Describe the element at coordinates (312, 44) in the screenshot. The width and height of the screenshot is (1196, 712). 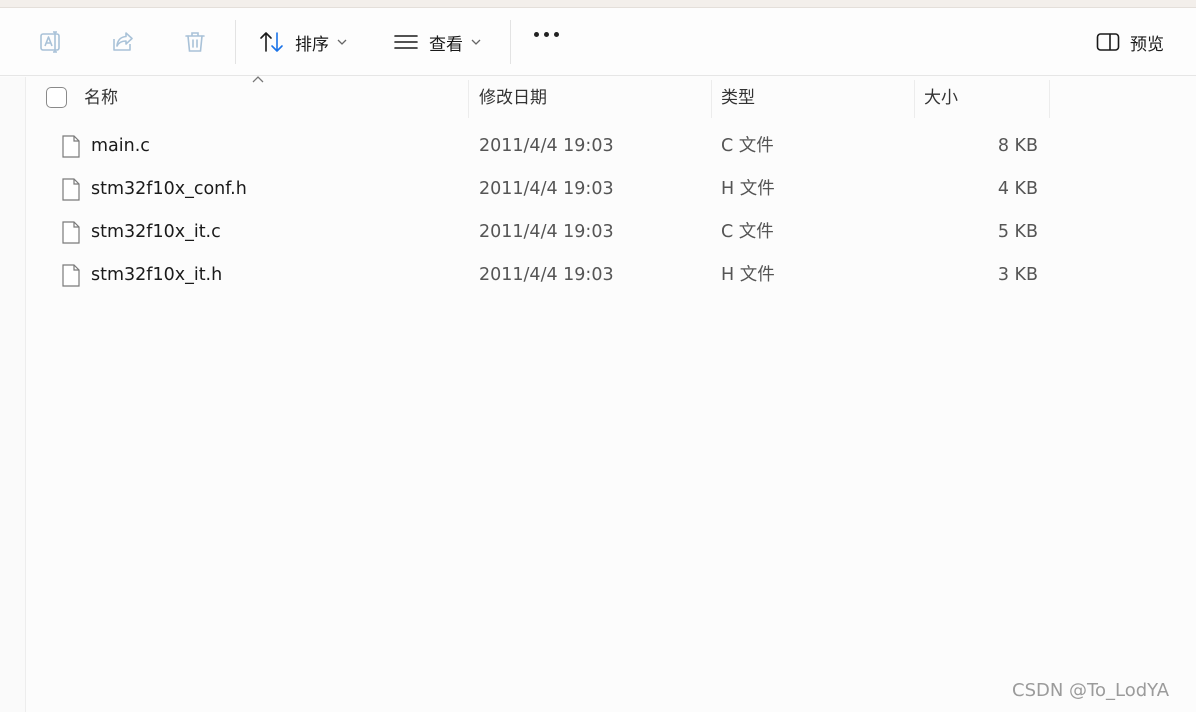
I see `sort-label: 排序` at that location.